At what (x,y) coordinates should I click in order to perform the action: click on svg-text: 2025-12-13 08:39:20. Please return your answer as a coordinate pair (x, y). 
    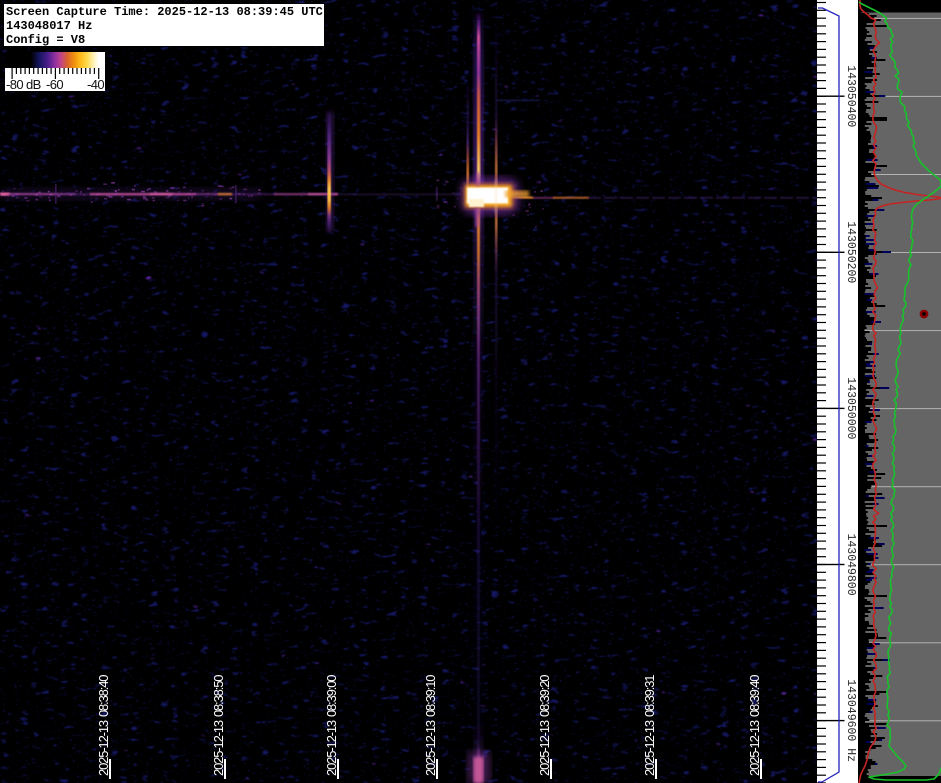
    Looking at the image, I should click on (544, 725).